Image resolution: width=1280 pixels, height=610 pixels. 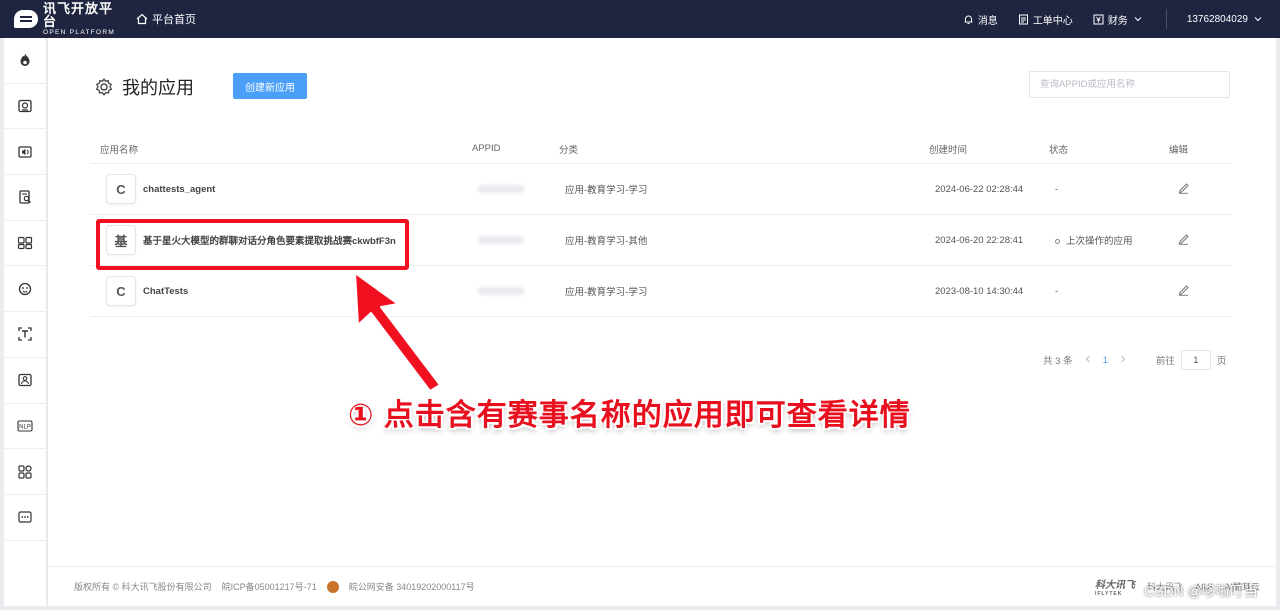 I want to click on platform-logo: 讯飞开放平台 OPEN PLATFORM, so click(x=69, y=19).